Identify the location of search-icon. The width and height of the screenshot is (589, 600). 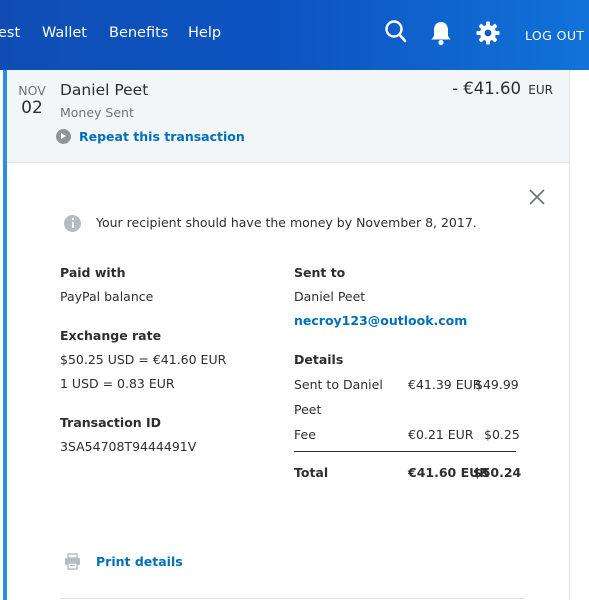
(396, 34).